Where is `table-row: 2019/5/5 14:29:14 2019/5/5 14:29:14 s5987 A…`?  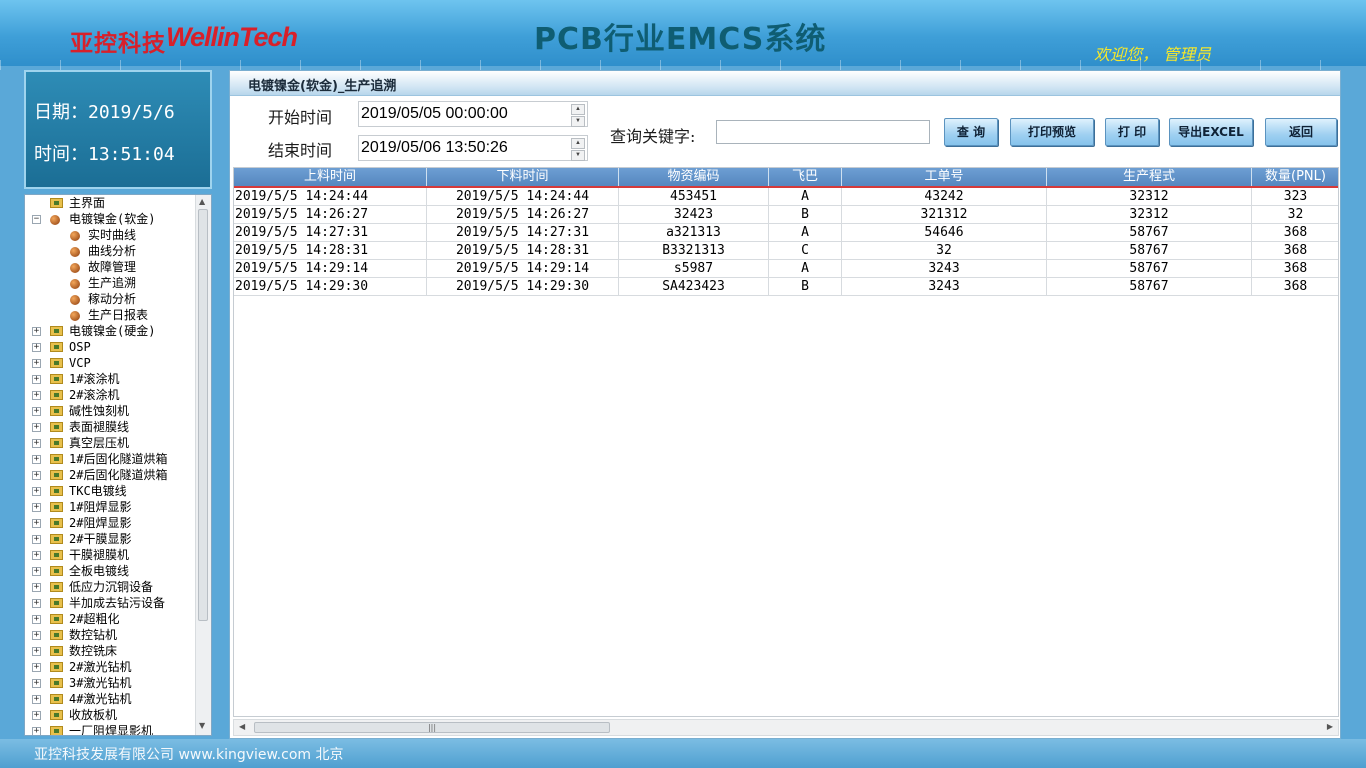
table-row: 2019/5/5 14:29:14 2019/5/5 14:29:14 s5987 A… is located at coordinates (786, 269).